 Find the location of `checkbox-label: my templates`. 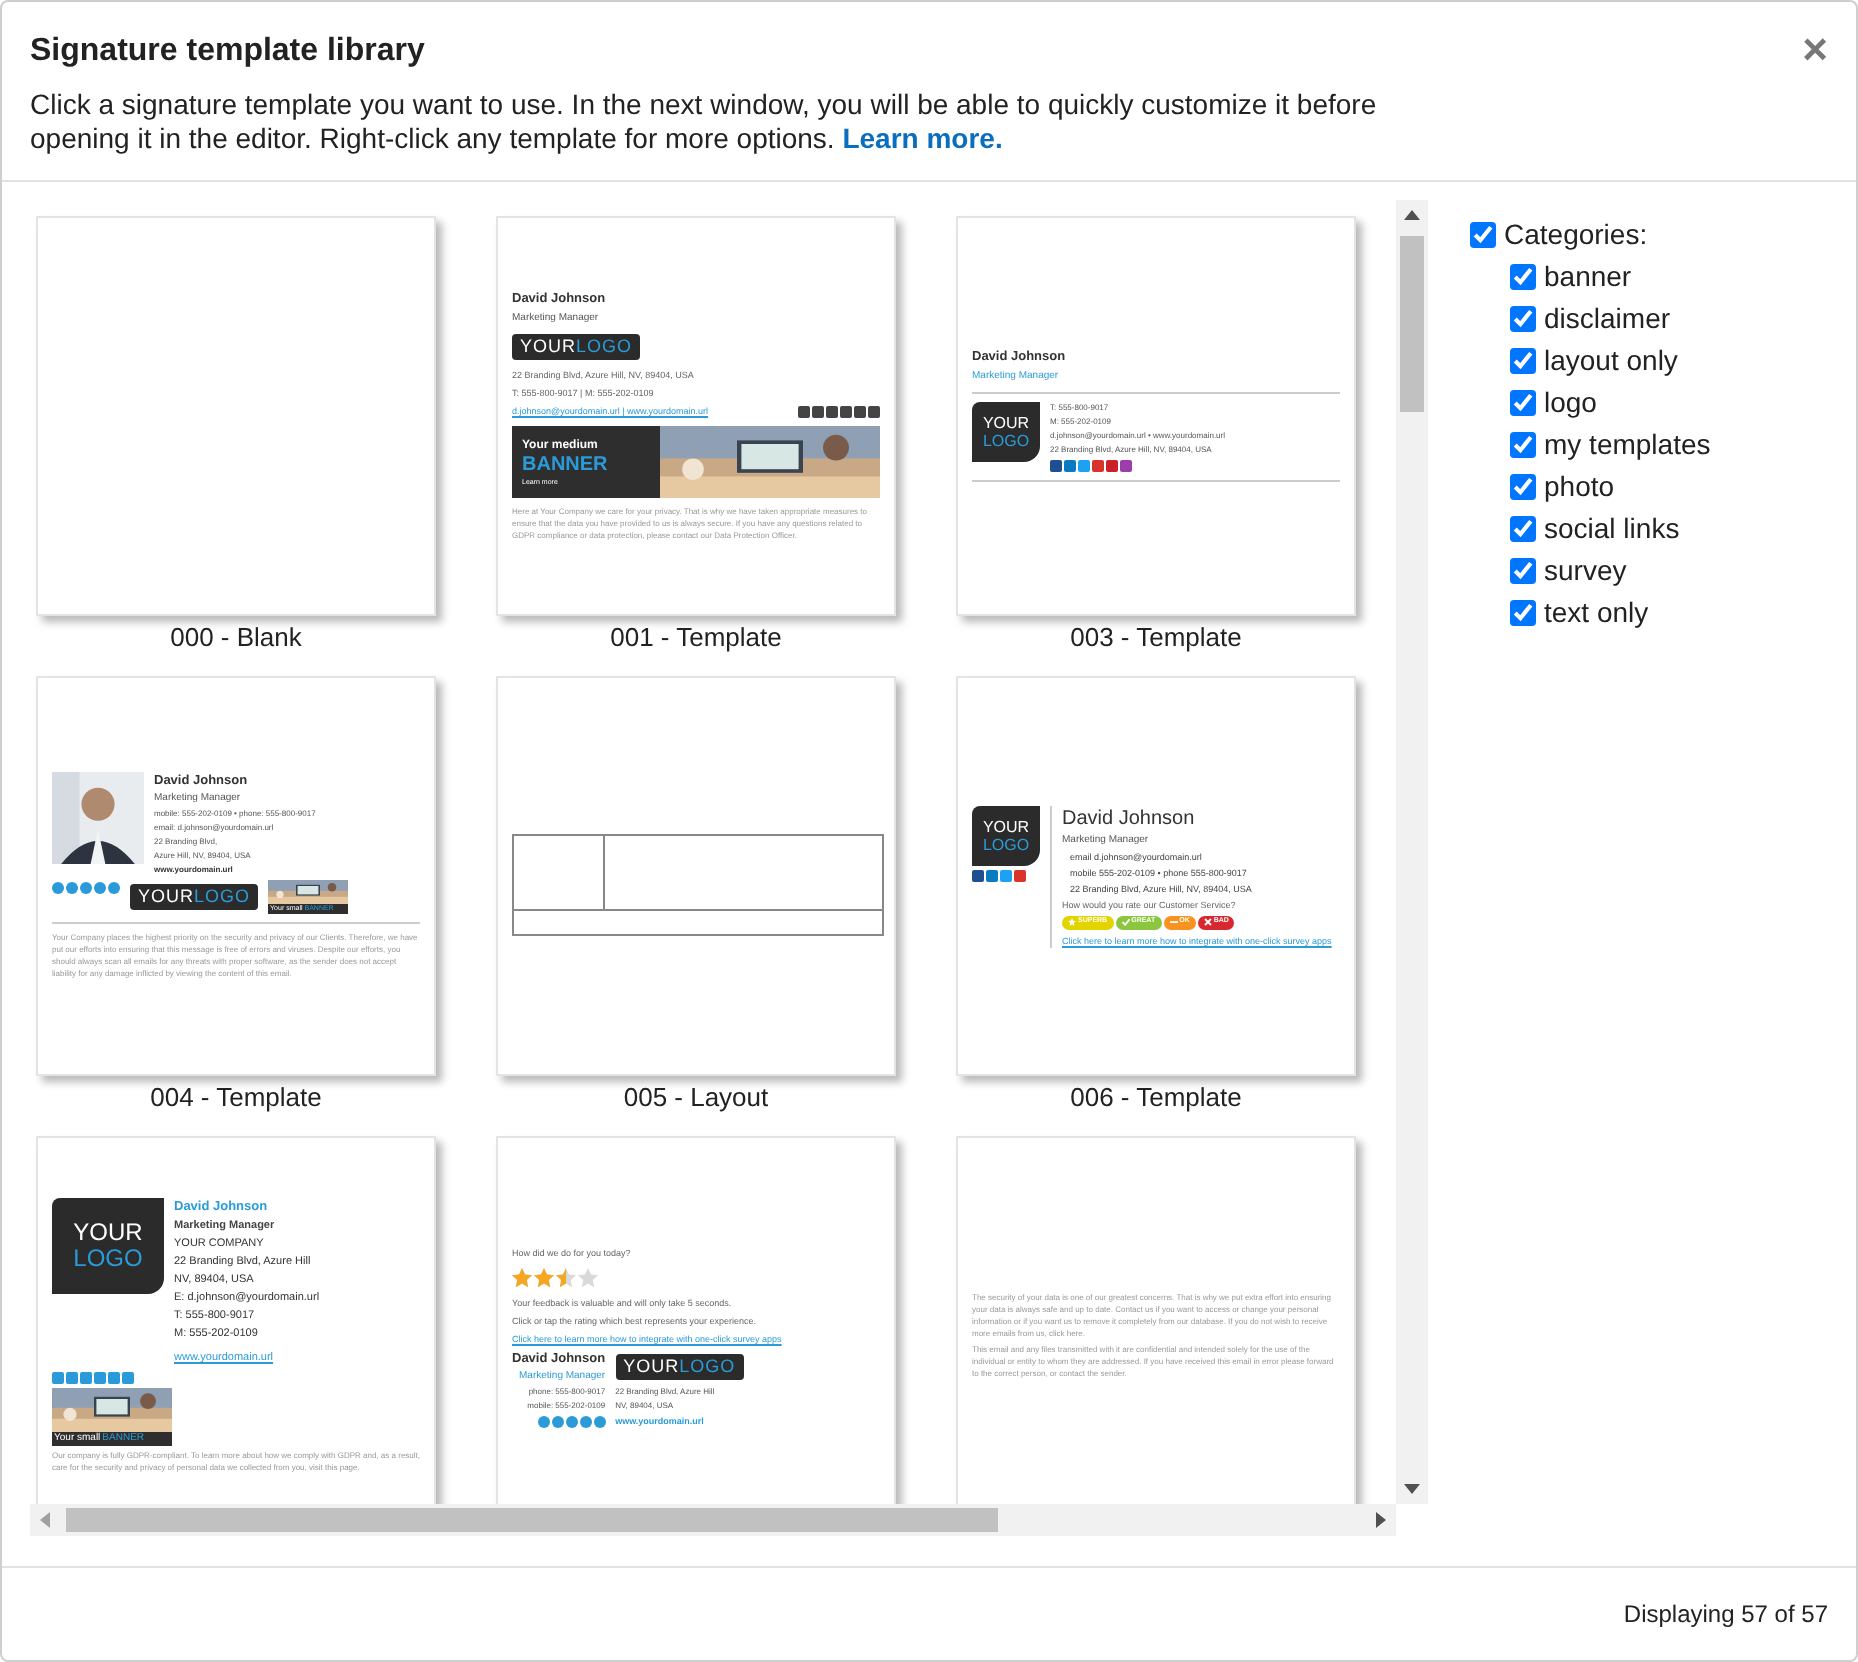

checkbox-label: my templates is located at coordinates (1627, 445).